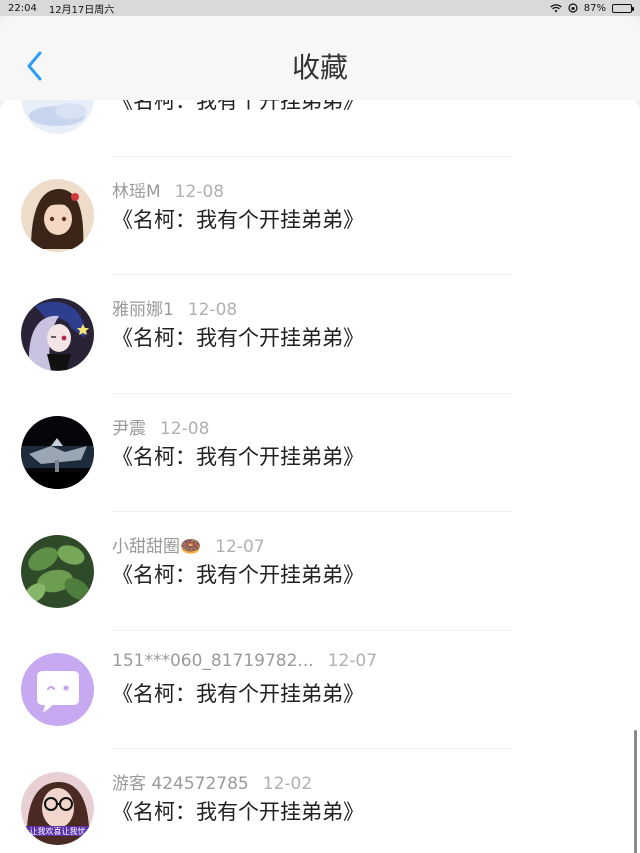 This screenshot has width=640, height=853. I want to click on item-meta: 雅丽娜1 12-08, so click(174, 307).